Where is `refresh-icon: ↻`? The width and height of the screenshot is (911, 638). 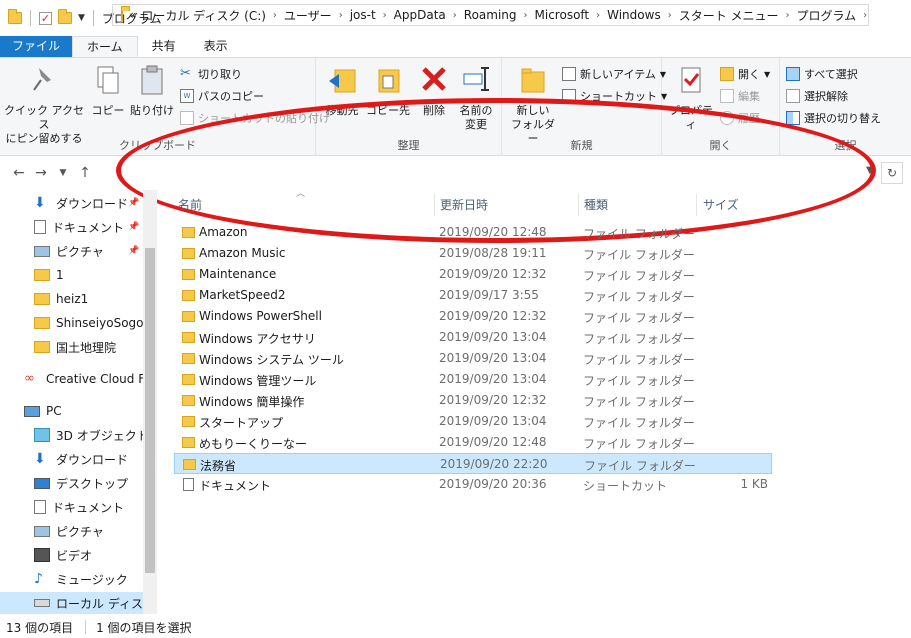 refresh-icon: ↻ is located at coordinates (892, 173).